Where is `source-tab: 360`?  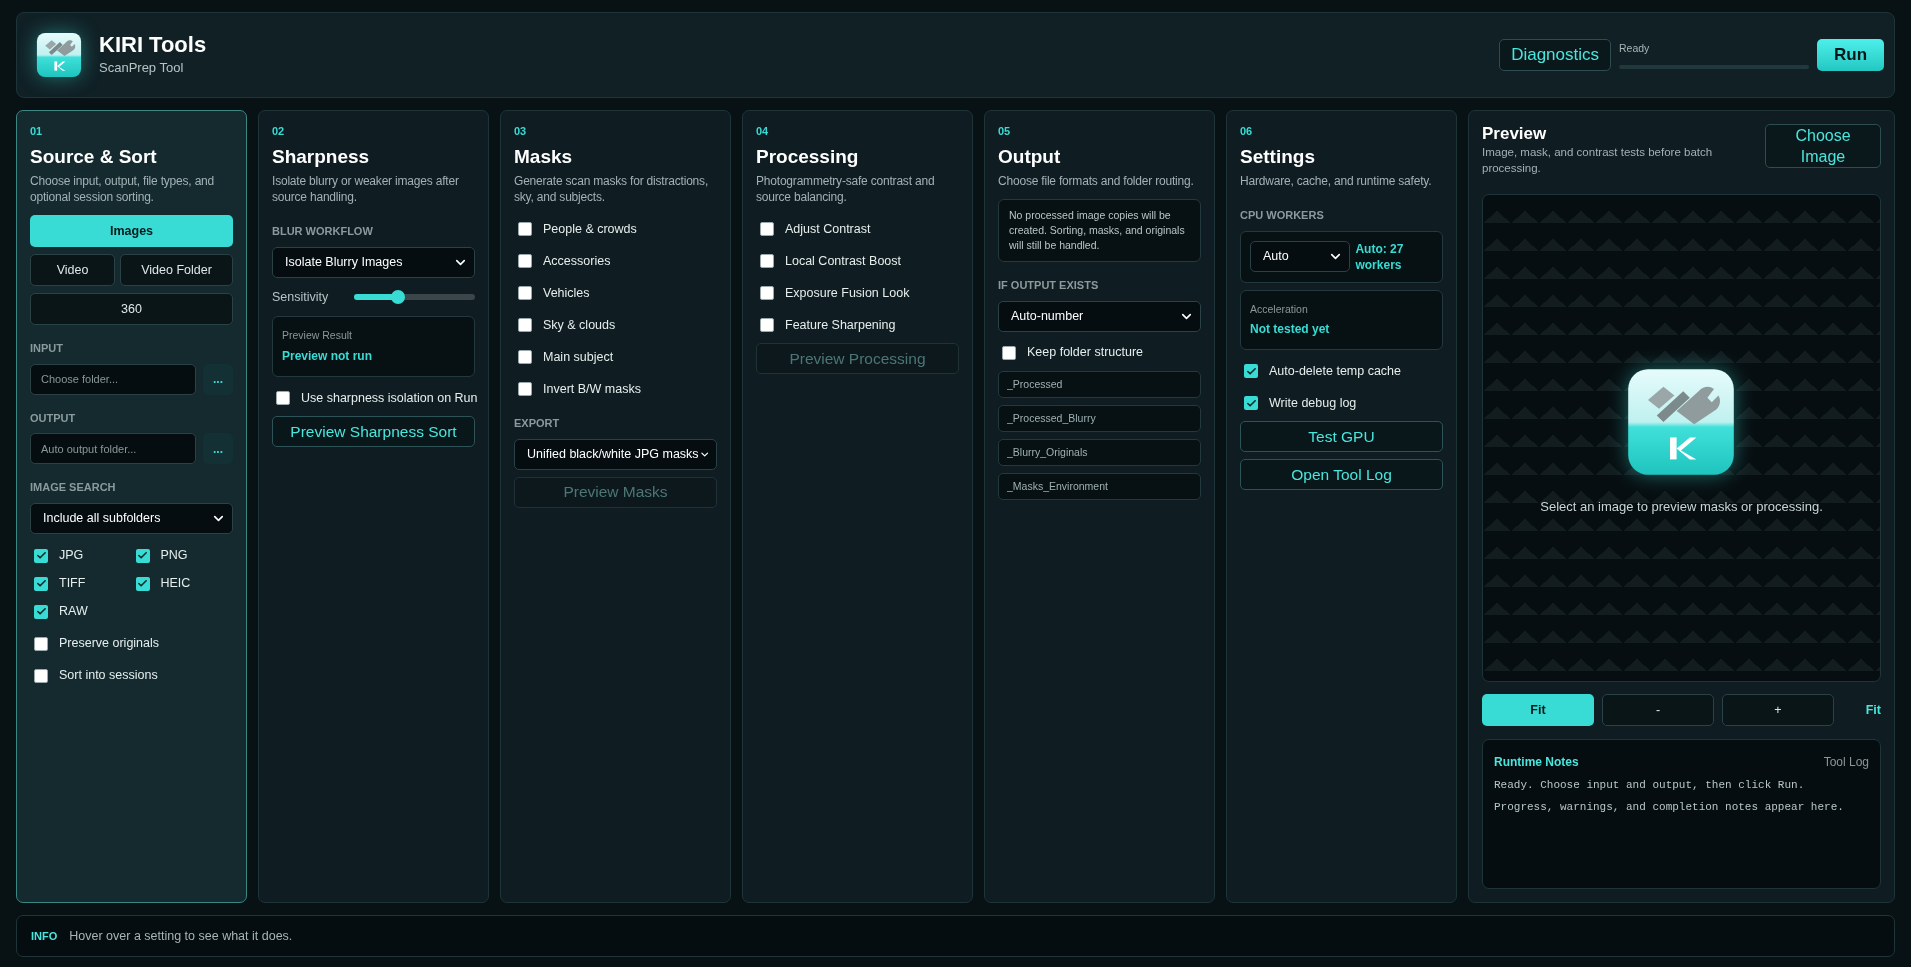
source-tab: 360 is located at coordinates (131, 309).